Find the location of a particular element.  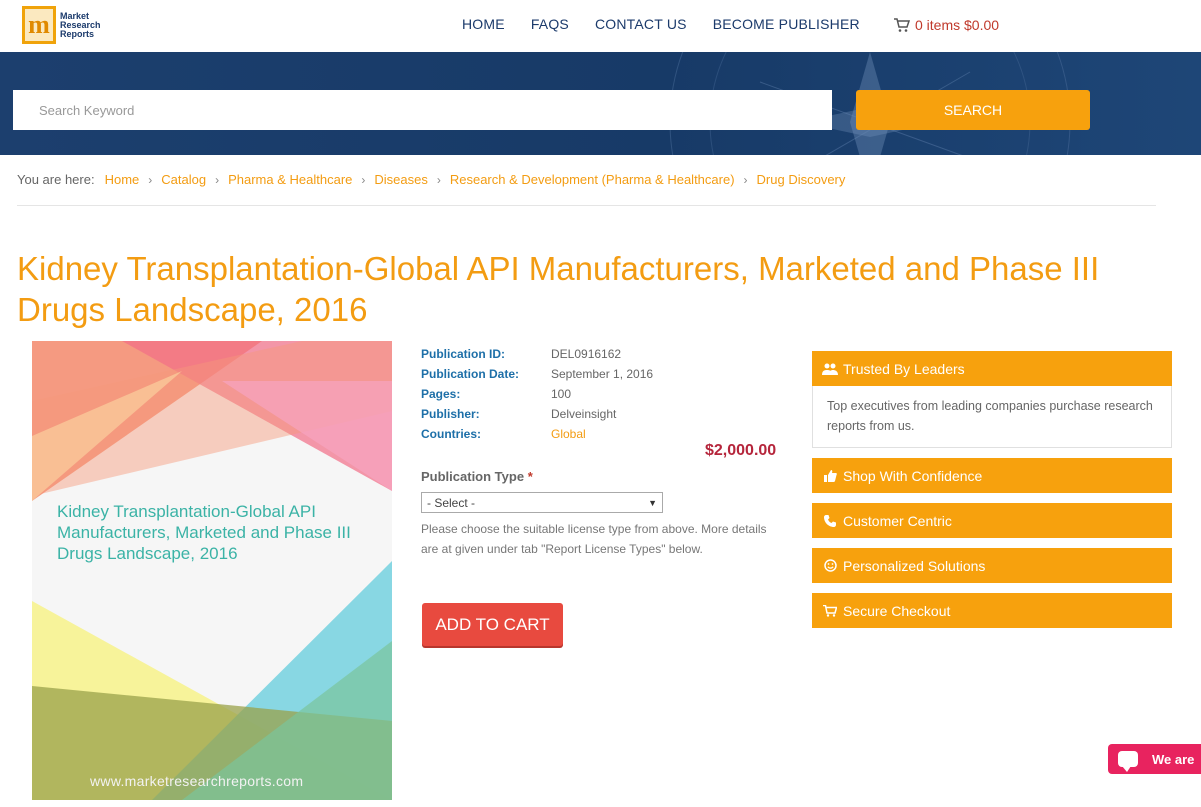

phone-icon is located at coordinates (830, 520).